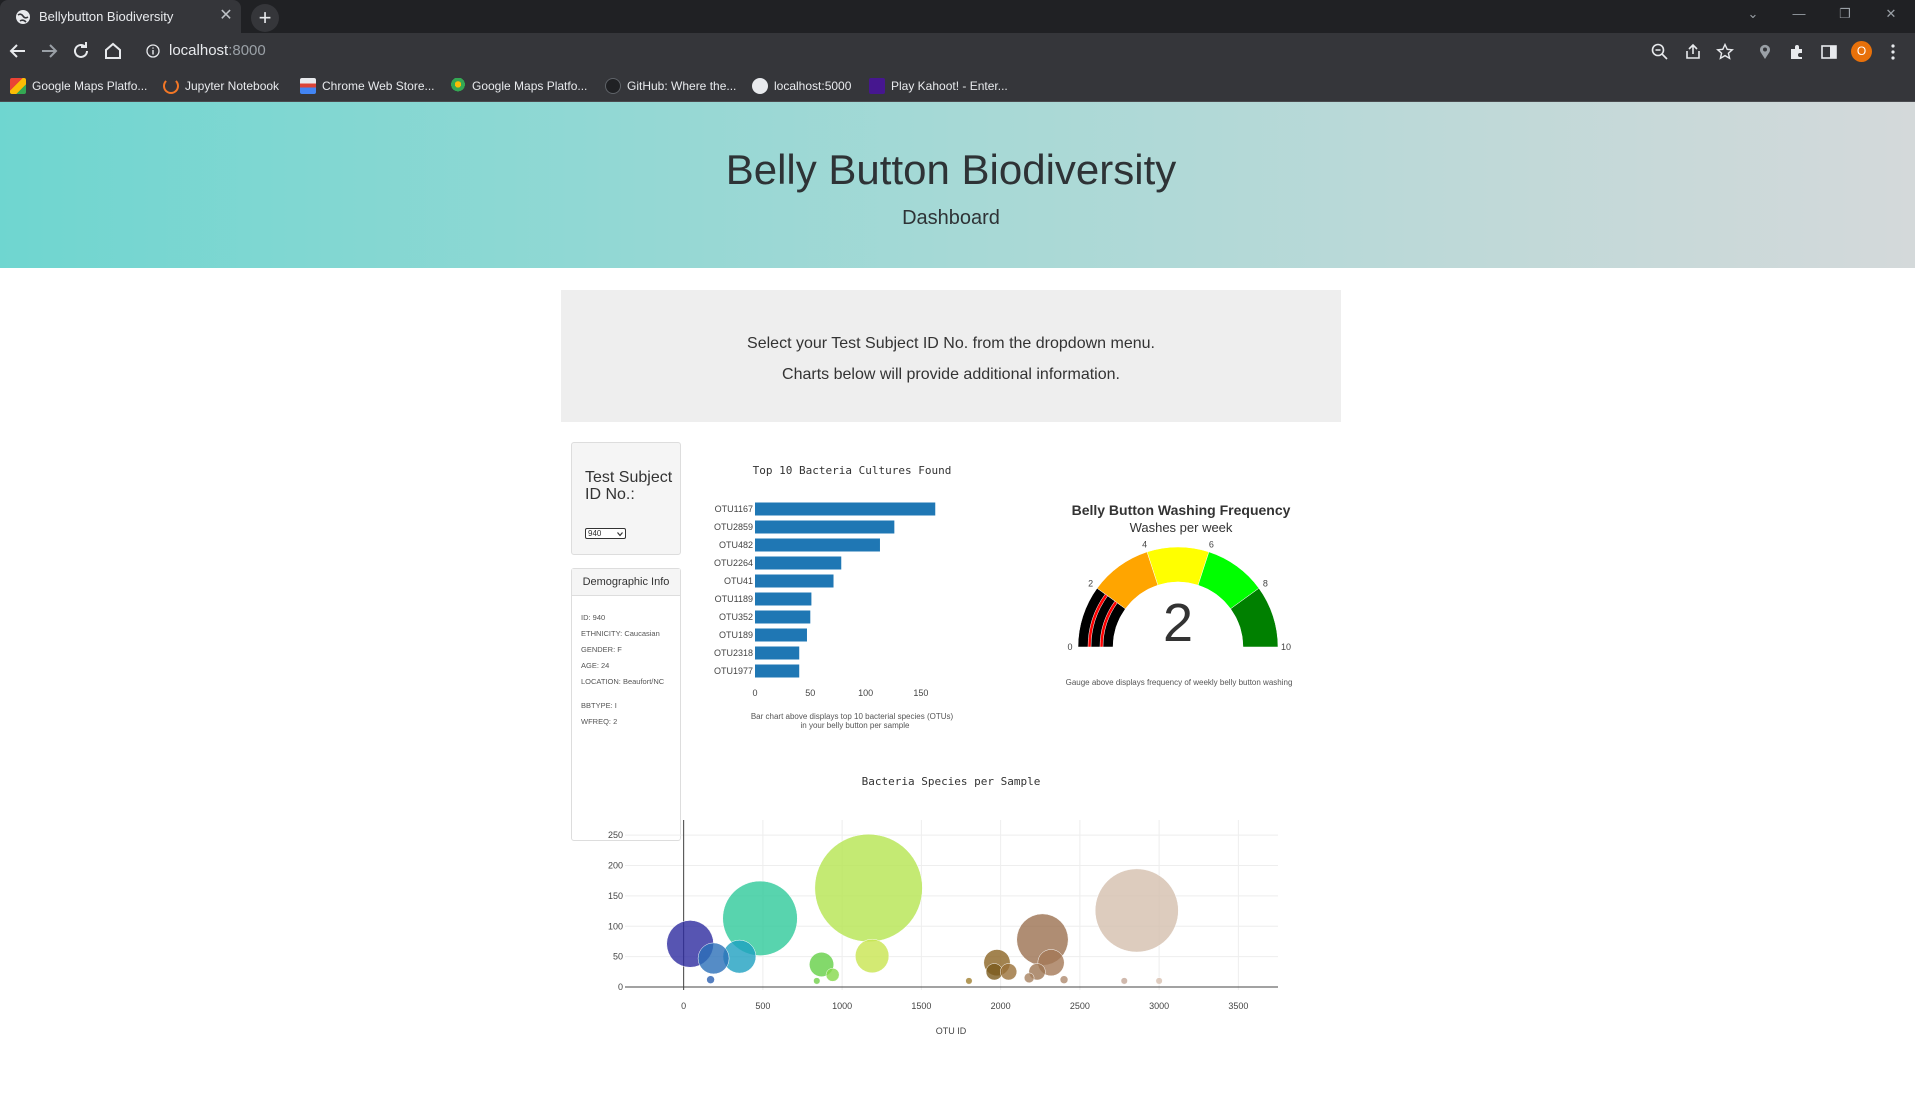 The image size is (1915, 1100). What do you see at coordinates (1753, 15) in the screenshot?
I see `tab-search-icon: ⌄` at bounding box center [1753, 15].